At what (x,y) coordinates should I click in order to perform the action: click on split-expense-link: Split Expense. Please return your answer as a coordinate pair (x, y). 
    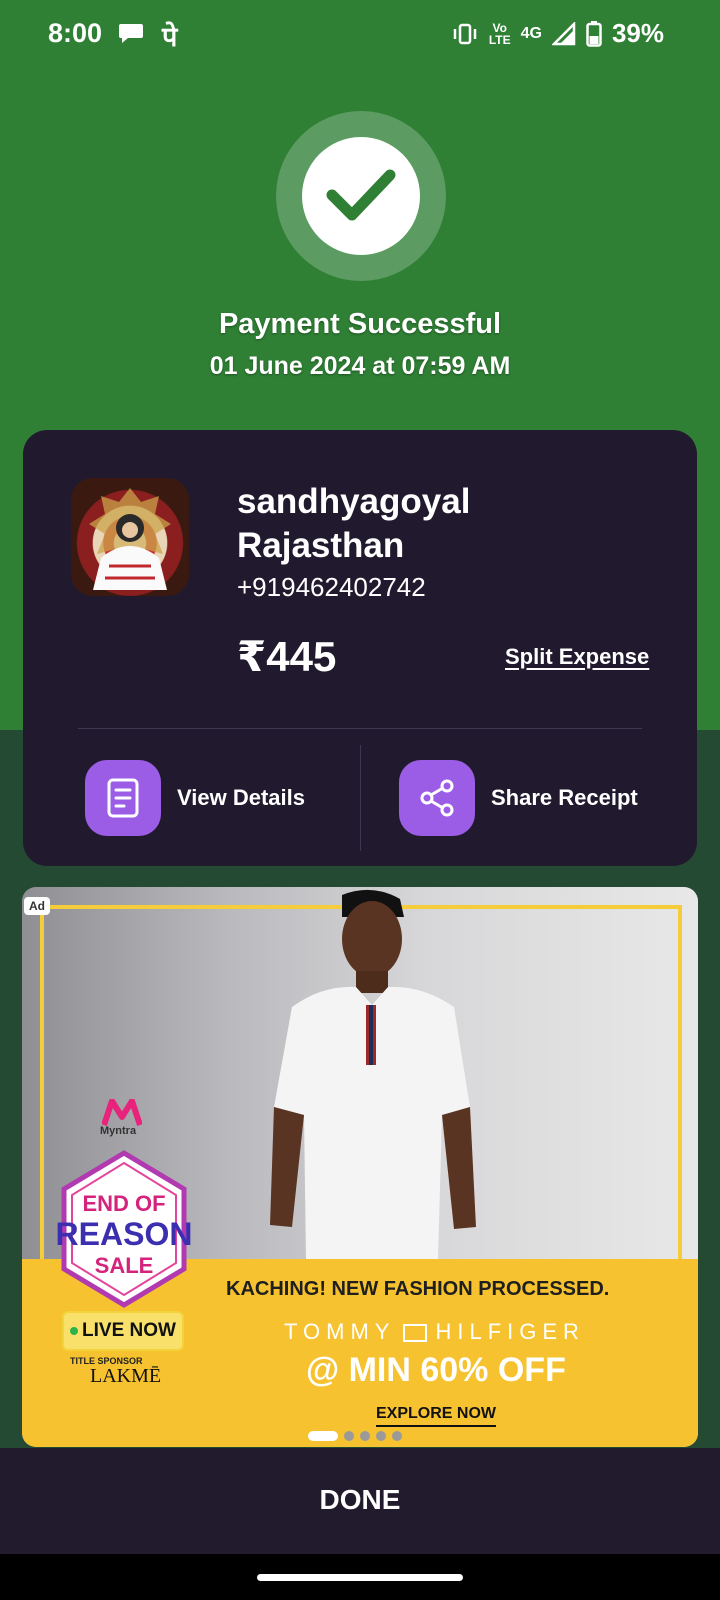
    Looking at the image, I should click on (577, 657).